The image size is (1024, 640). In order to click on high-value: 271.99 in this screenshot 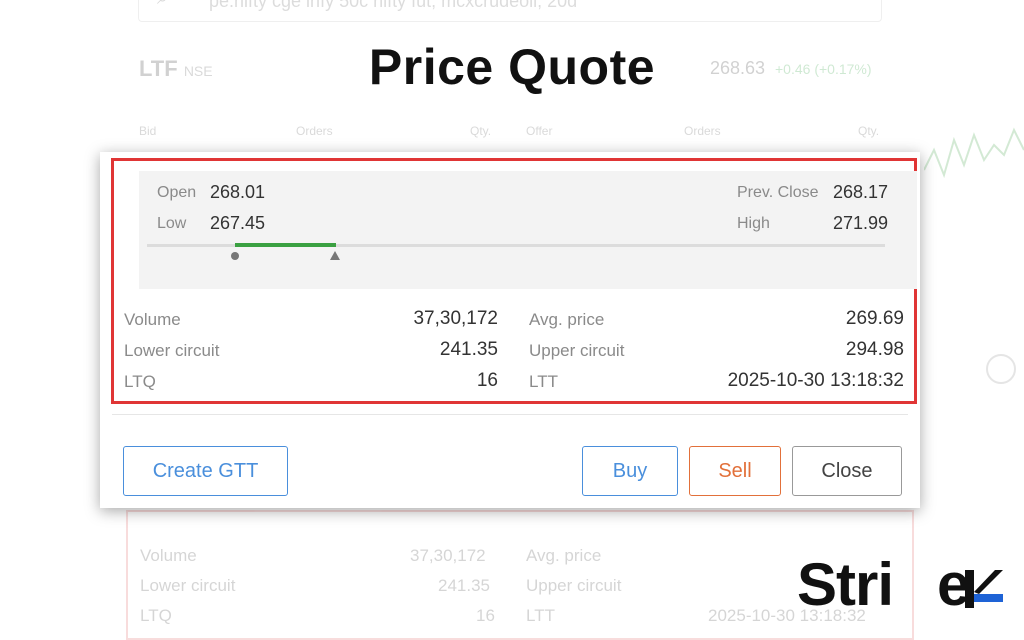, I will do `click(861, 223)`.